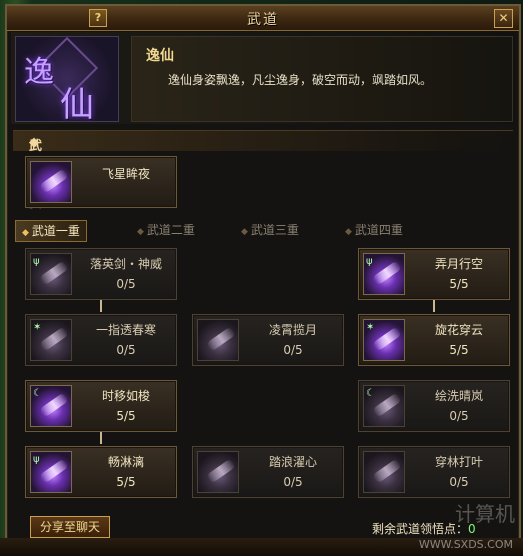 The height and width of the screenshot is (556, 523). Describe the element at coordinates (51, 231) in the screenshot. I see `tab-tier-1: ◆ 武道一重` at that location.